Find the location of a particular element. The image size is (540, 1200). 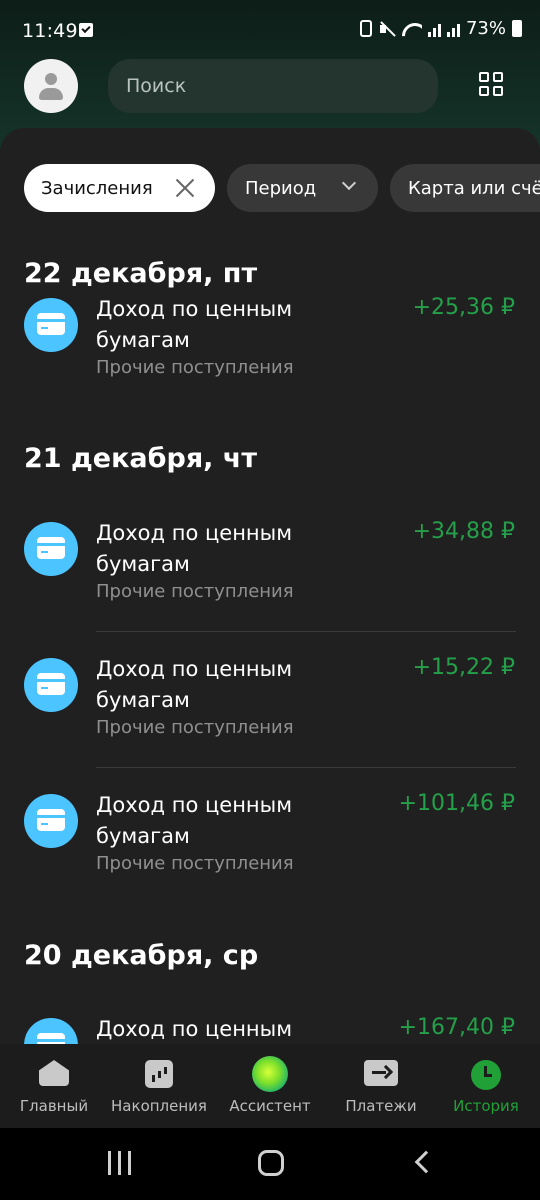

battery-icon is located at coordinates (517, 28).